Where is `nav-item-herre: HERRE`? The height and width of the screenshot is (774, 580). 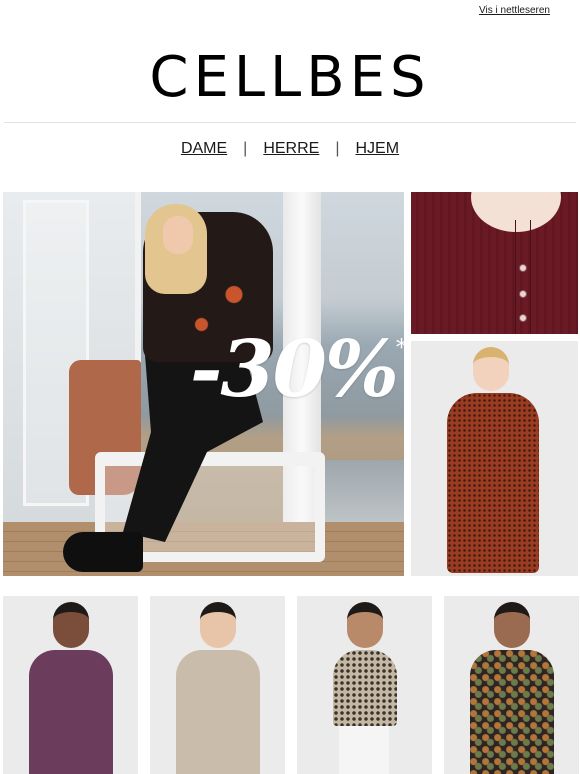 nav-item-herre: HERRE is located at coordinates (291, 149).